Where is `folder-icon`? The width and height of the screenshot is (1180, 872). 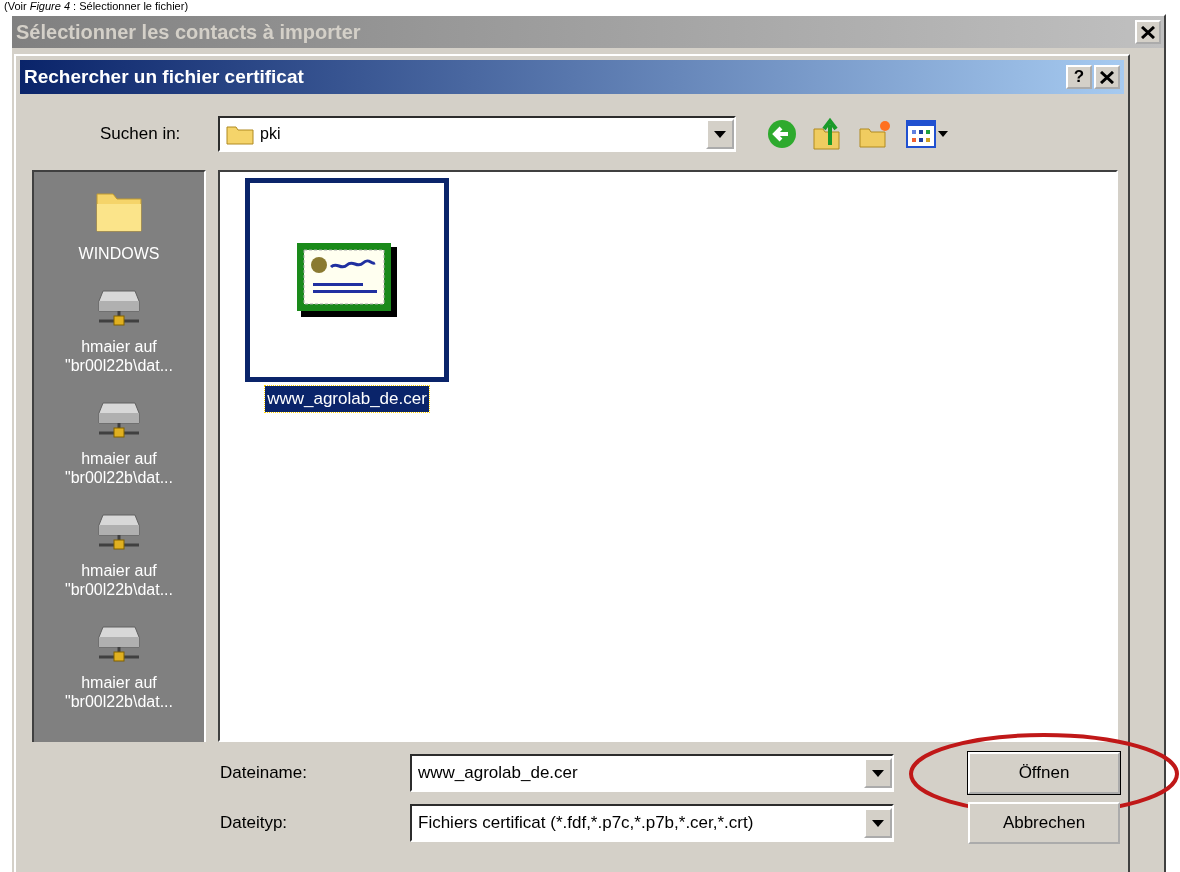
folder-icon is located at coordinates (240, 134).